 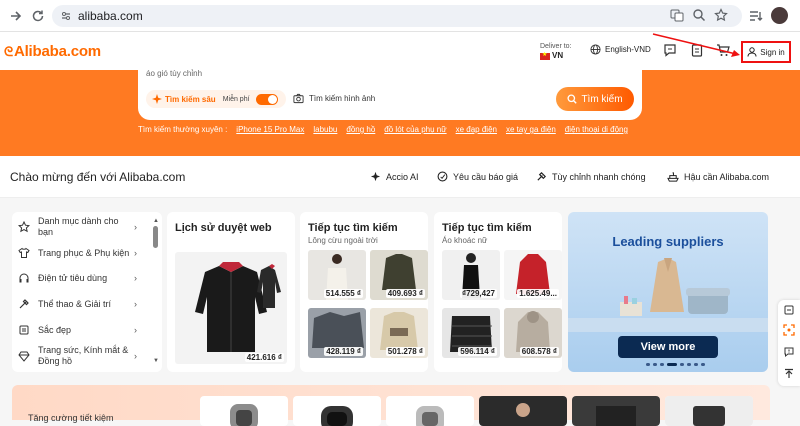 What do you see at coordinates (789, 374) in the screenshot?
I see `back-to-top-icon` at bounding box center [789, 374].